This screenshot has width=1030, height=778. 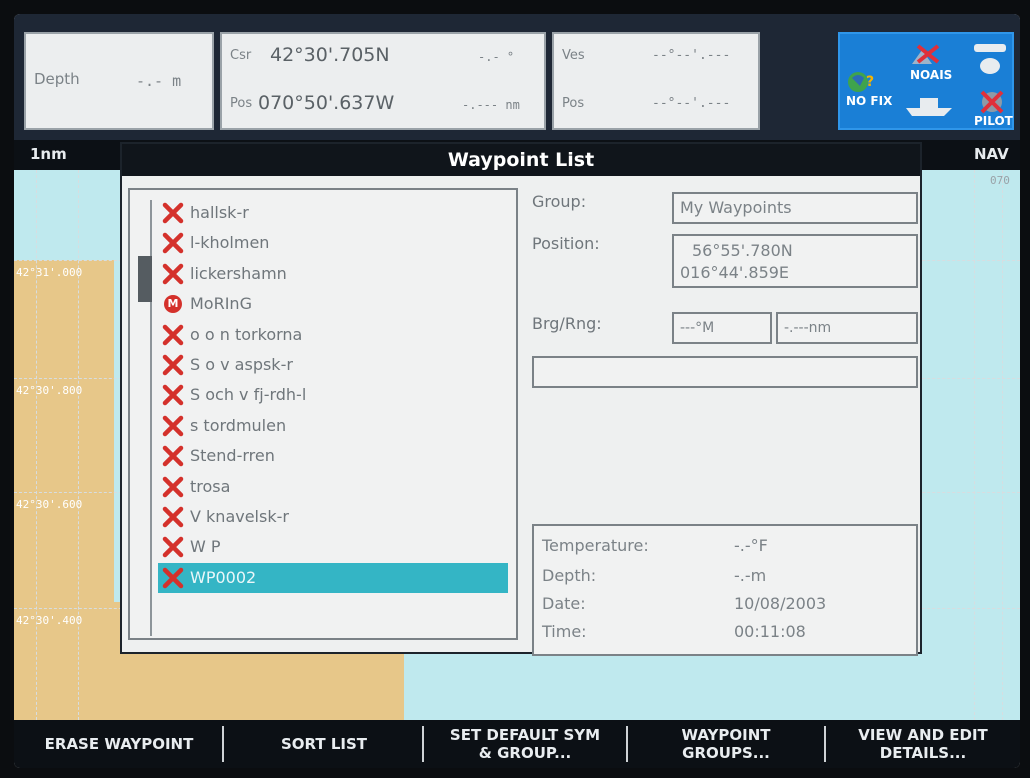 I want to click on waypoint-list-item: Stend-rren, so click(x=333, y=456).